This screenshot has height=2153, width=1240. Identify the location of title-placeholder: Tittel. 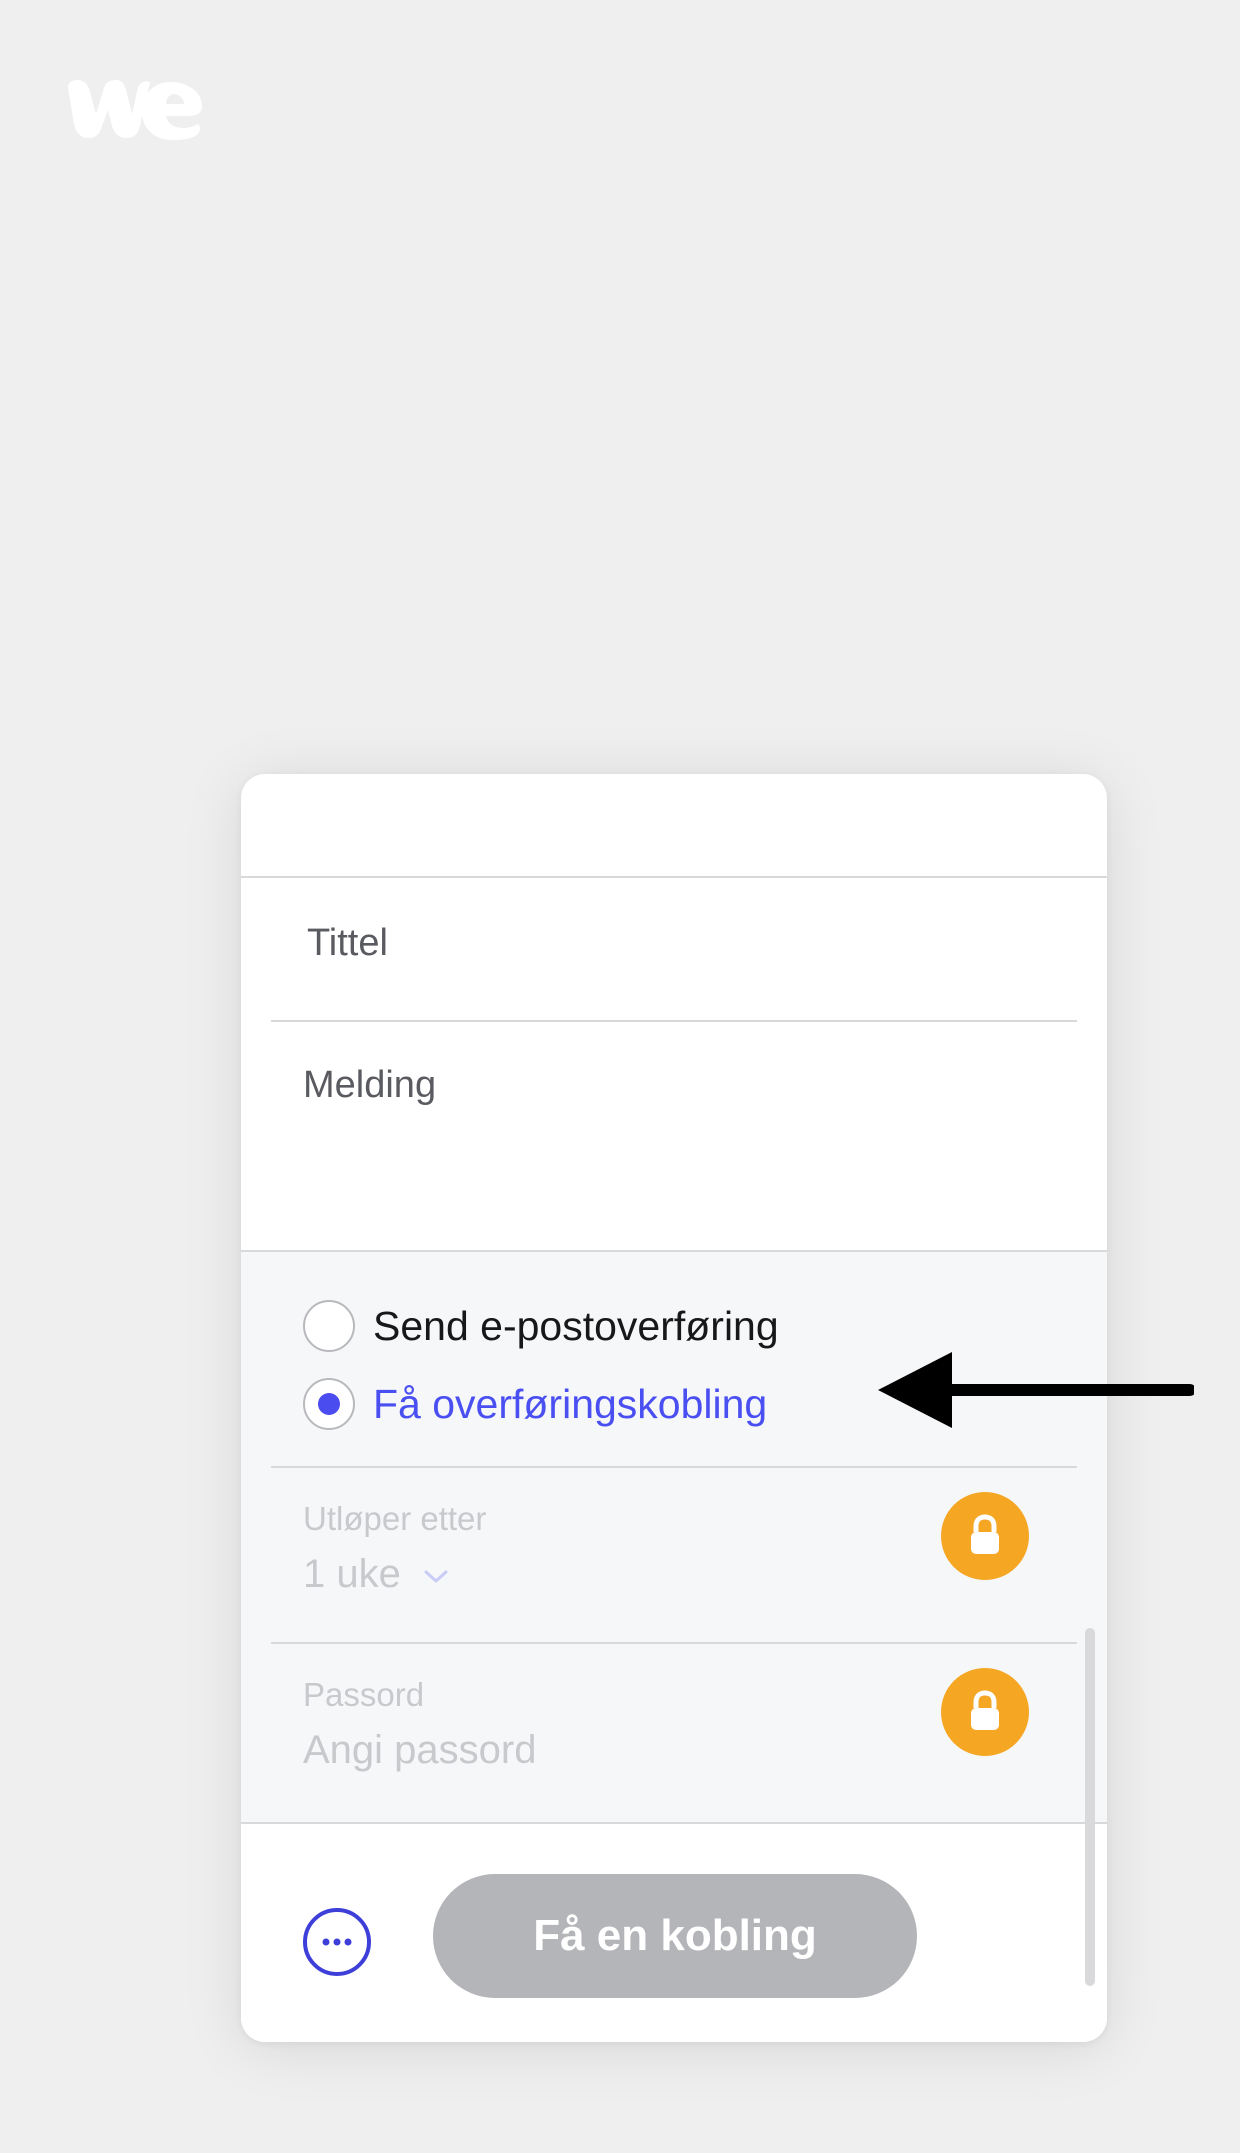
(347, 943).